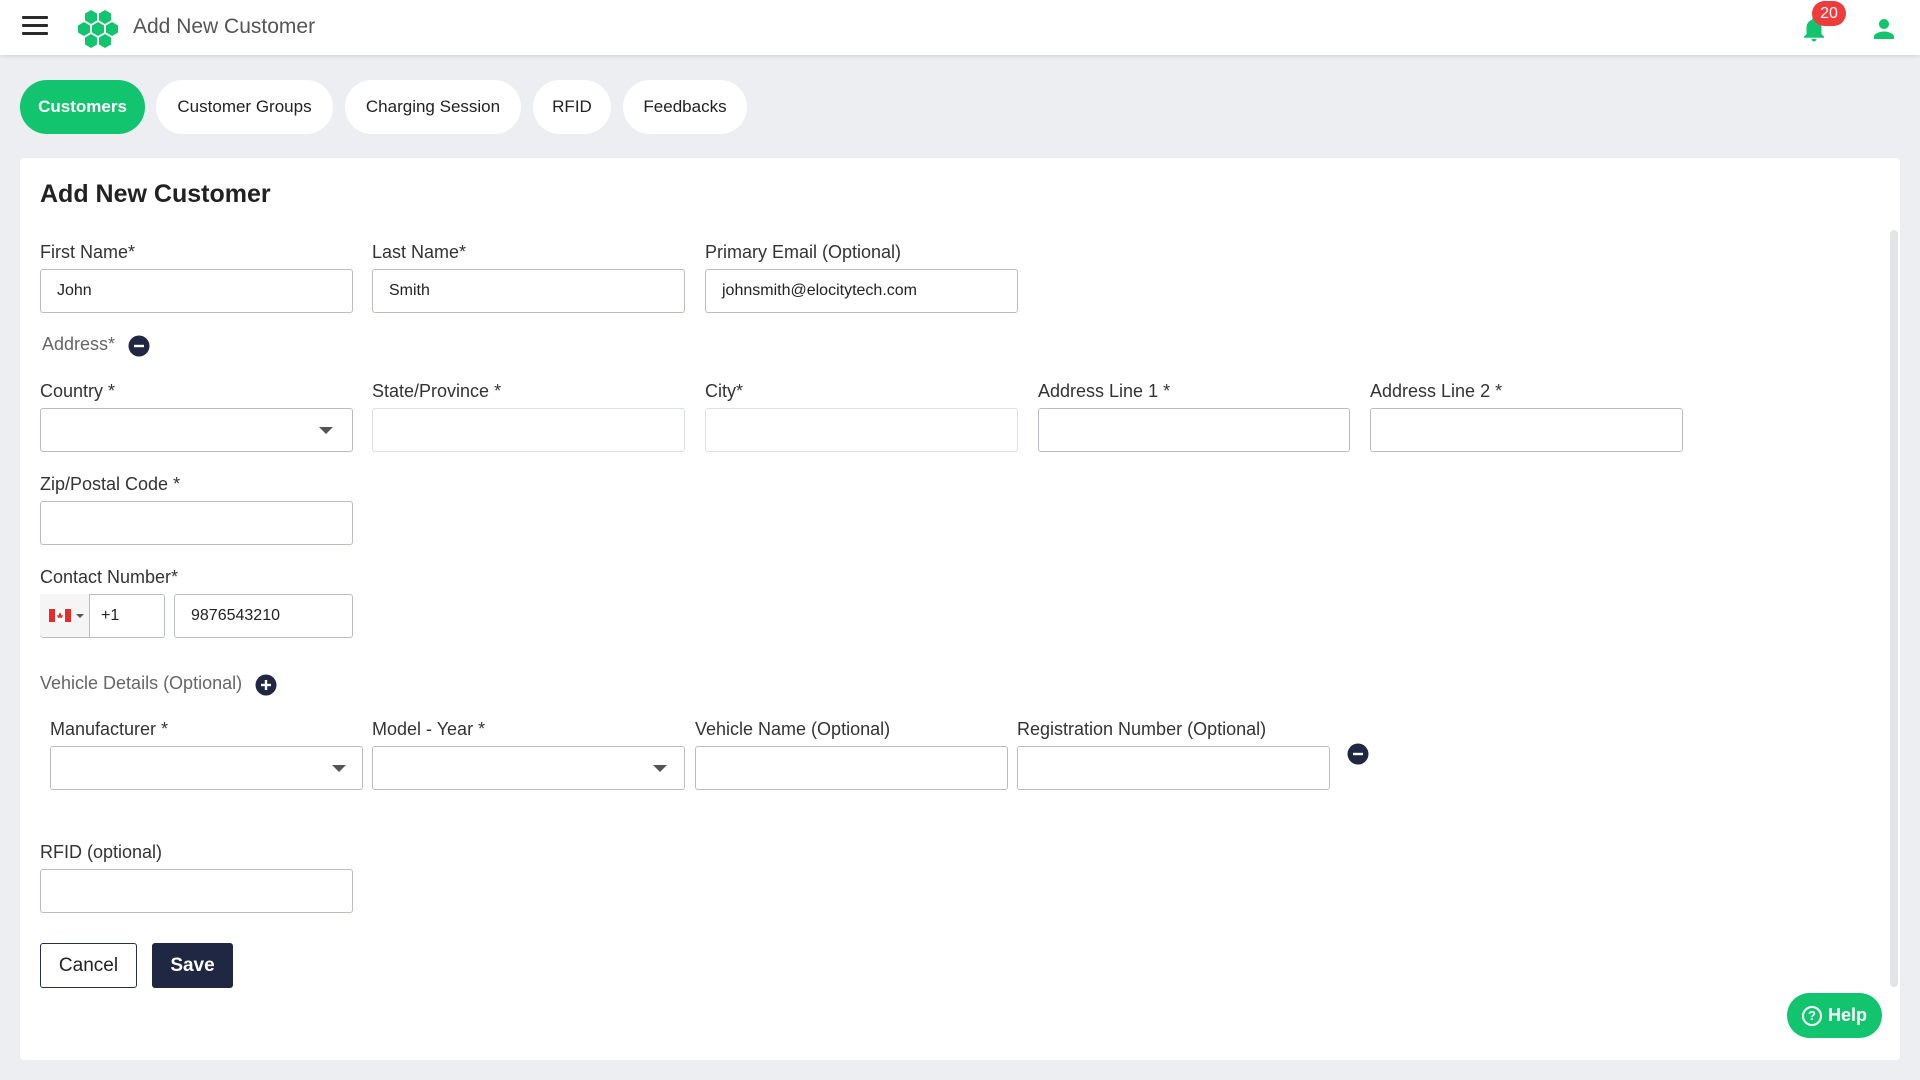 This screenshot has height=1080, width=1920. What do you see at coordinates (109, 577) in the screenshot?
I see `contact-number-label: Contact Number*` at bounding box center [109, 577].